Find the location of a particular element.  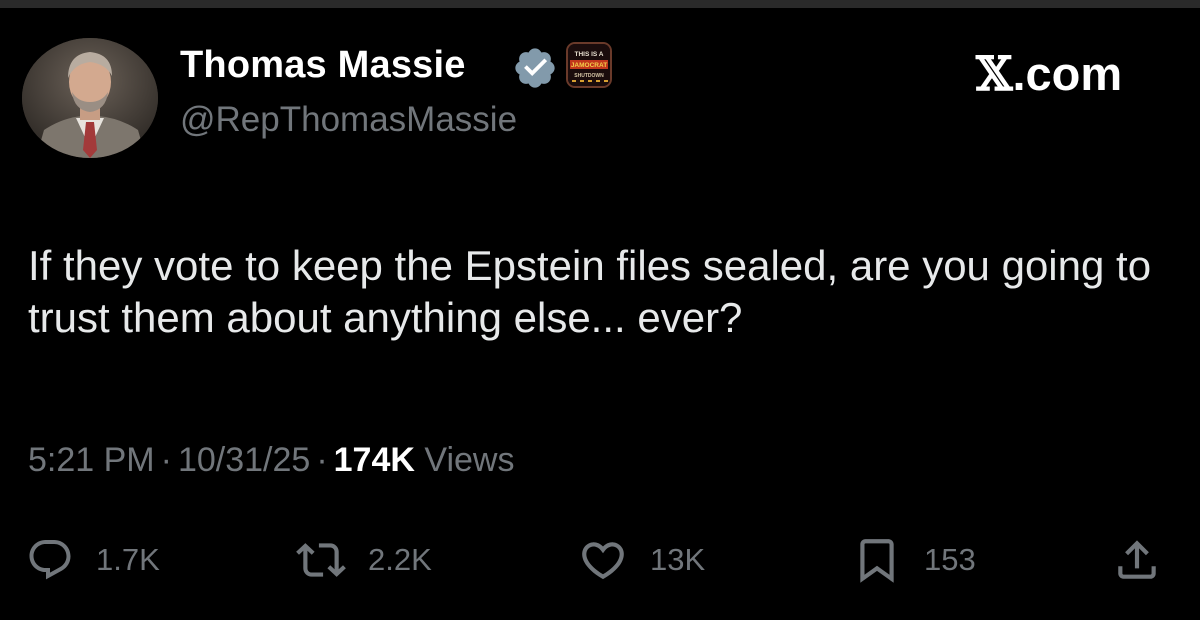

repost-icon is located at coordinates (321, 560).